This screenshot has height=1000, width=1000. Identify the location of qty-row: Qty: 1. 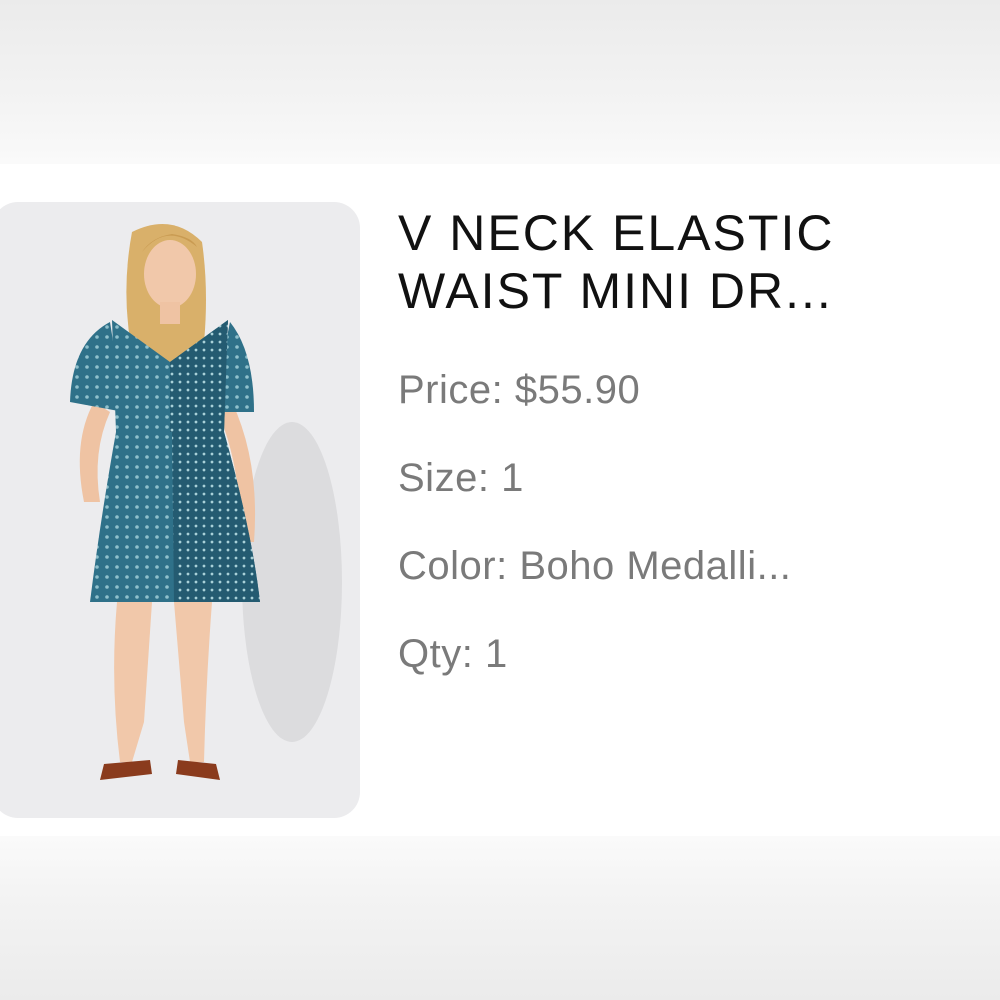
(698, 654).